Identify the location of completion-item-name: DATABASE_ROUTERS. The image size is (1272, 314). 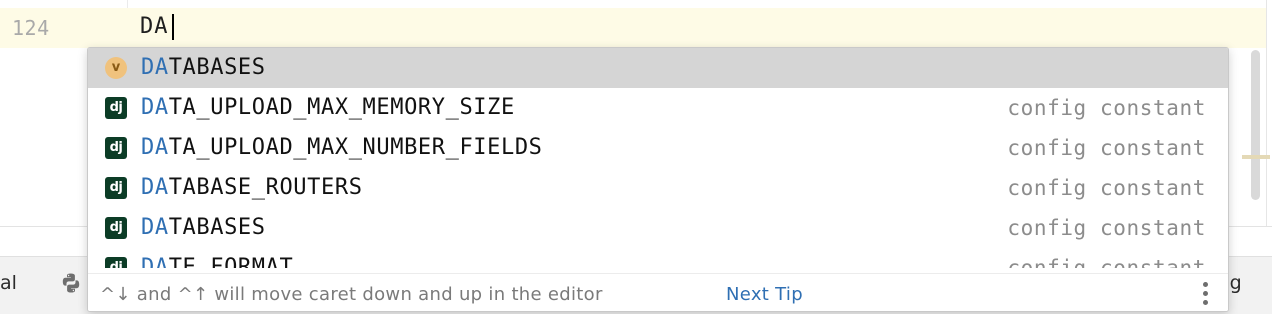
(252, 187).